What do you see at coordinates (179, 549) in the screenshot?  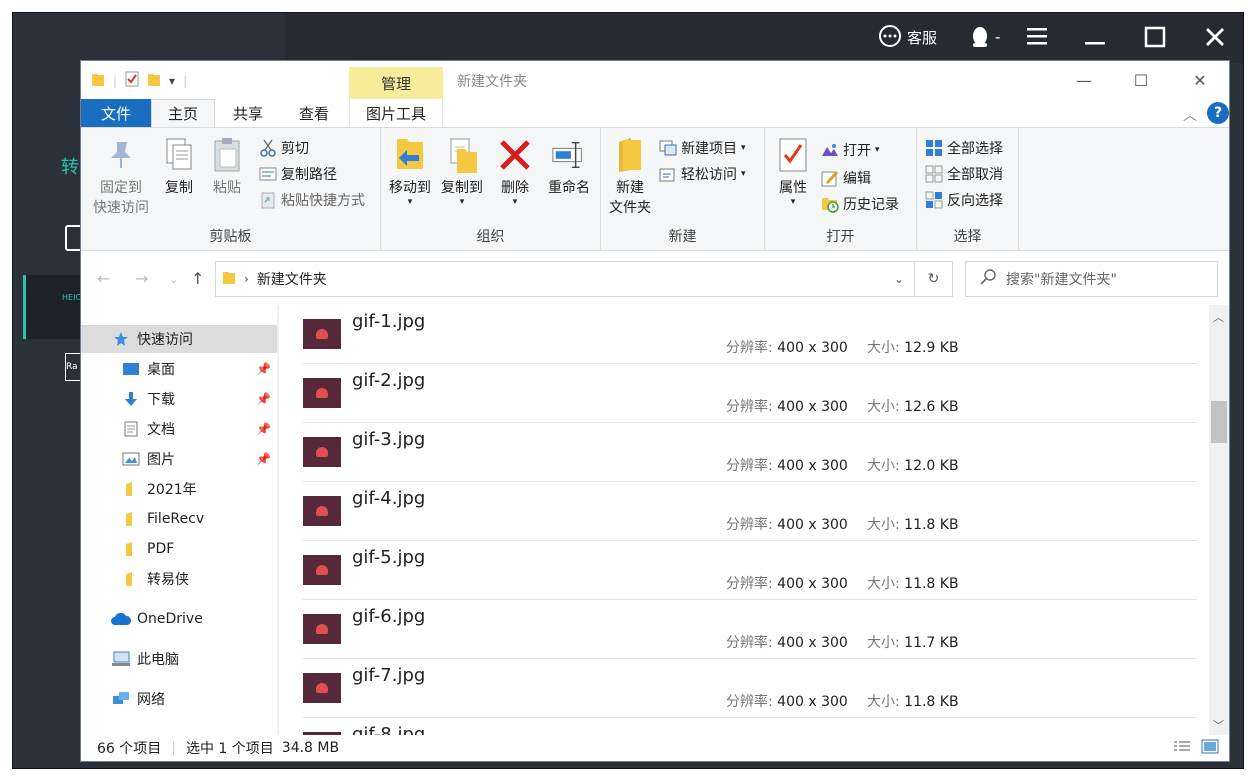 I see `nav-folder-pdf: PDF` at bounding box center [179, 549].